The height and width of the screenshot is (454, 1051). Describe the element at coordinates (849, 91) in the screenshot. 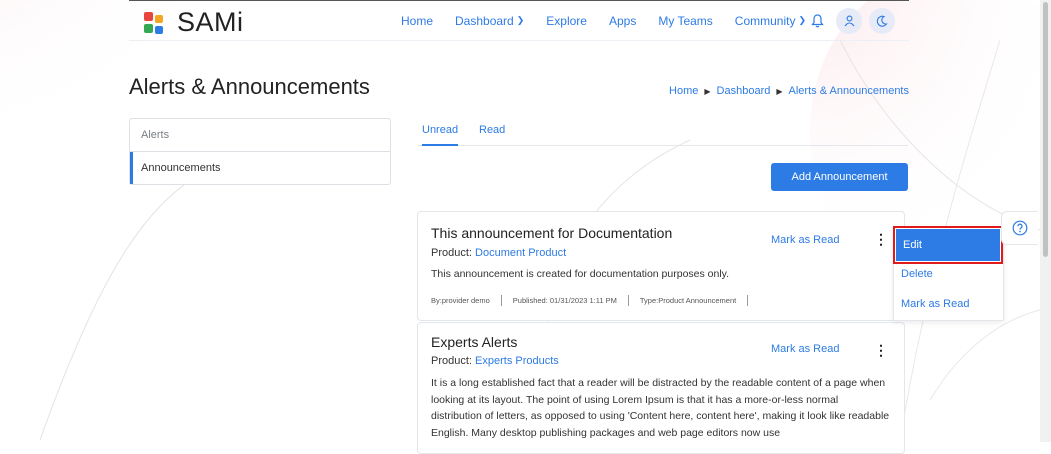

I see `breadcrumb-current: Alerts & Announcements` at that location.